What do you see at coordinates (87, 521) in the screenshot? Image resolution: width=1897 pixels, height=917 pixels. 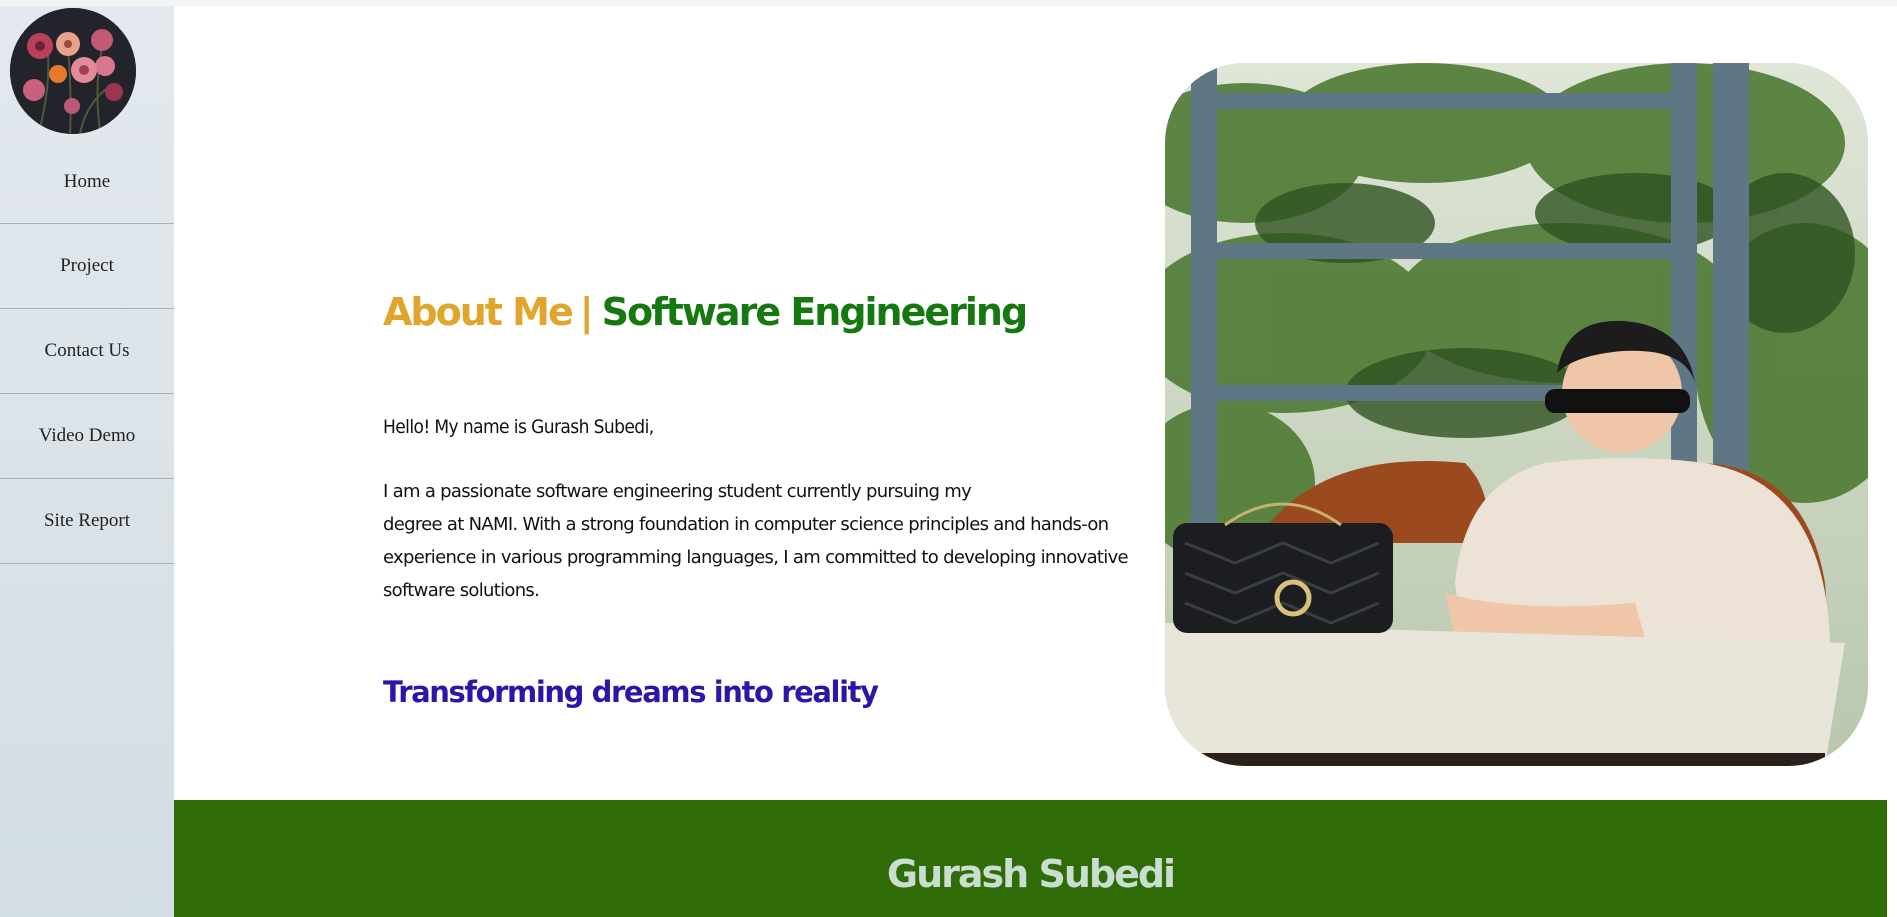 I see `sidebar-item-site-report: Site Report` at bounding box center [87, 521].